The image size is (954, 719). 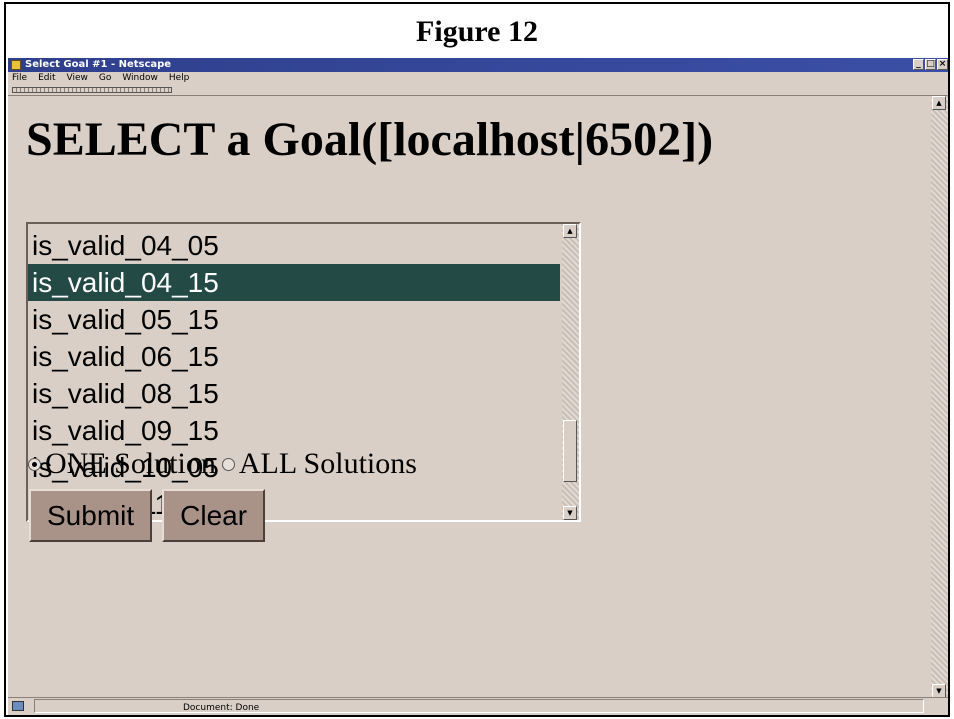 I want to click on status-text: Document: Done, so click(x=221, y=708).